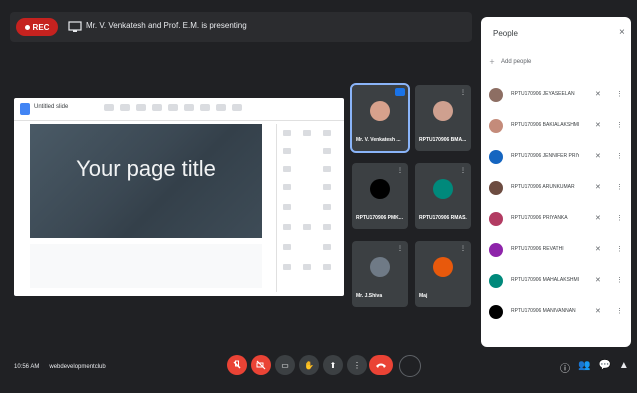  I want to click on speaker-notes-area, so click(146, 266).